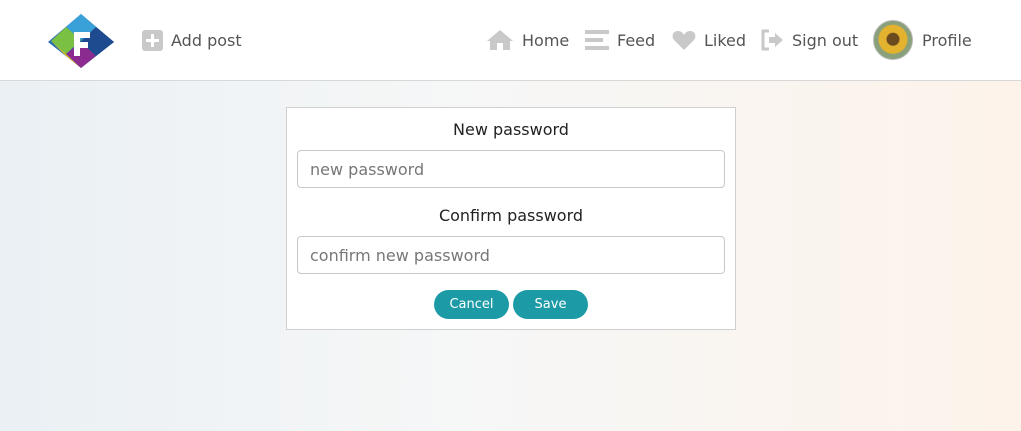  Describe the element at coordinates (684, 40) in the screenshot. I see `heart-icon` at that location.